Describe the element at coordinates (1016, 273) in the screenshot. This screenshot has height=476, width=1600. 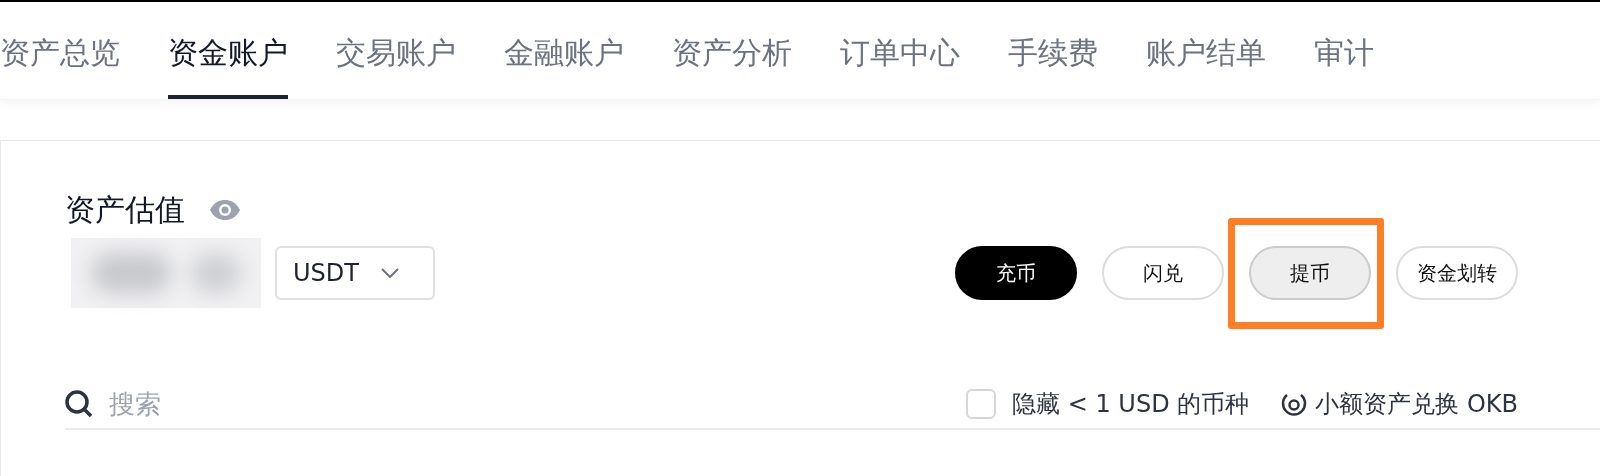
I see `action-button: 充币` at that location.